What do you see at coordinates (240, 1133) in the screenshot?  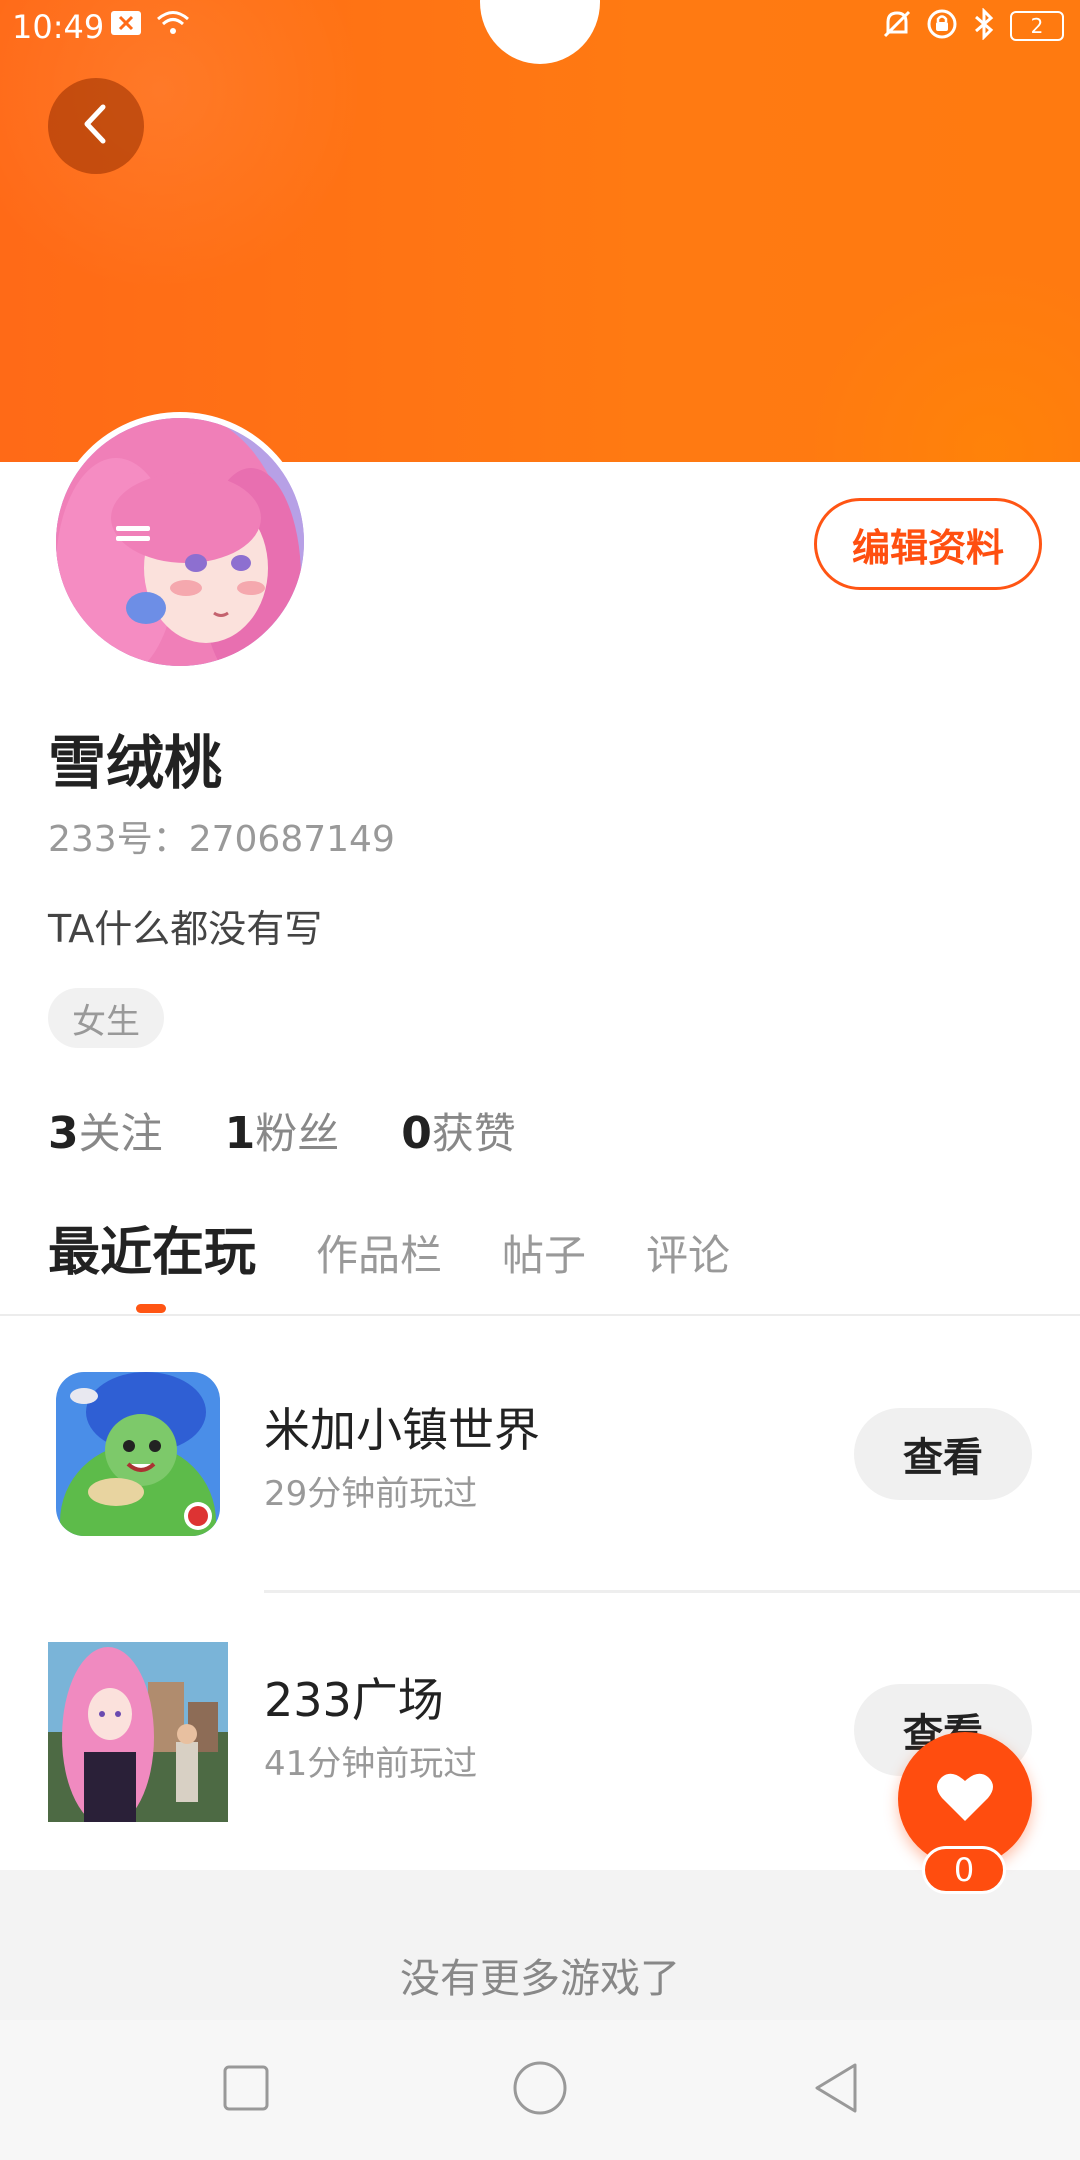 I see `stat-value: 1` at bounding box center [240, 1133].